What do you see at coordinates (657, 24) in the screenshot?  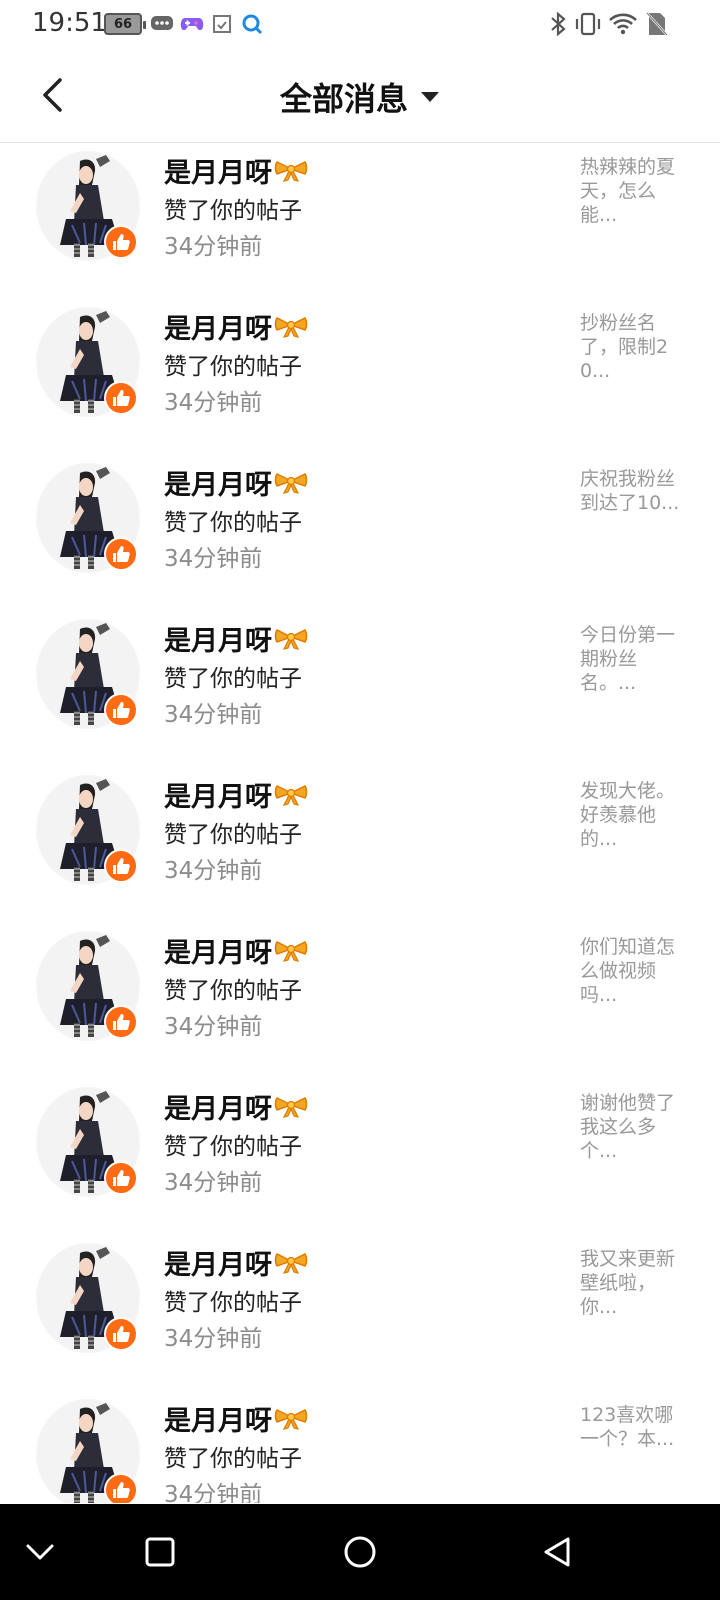 I see `no-sim-icon` at bounding box center [657, 24].